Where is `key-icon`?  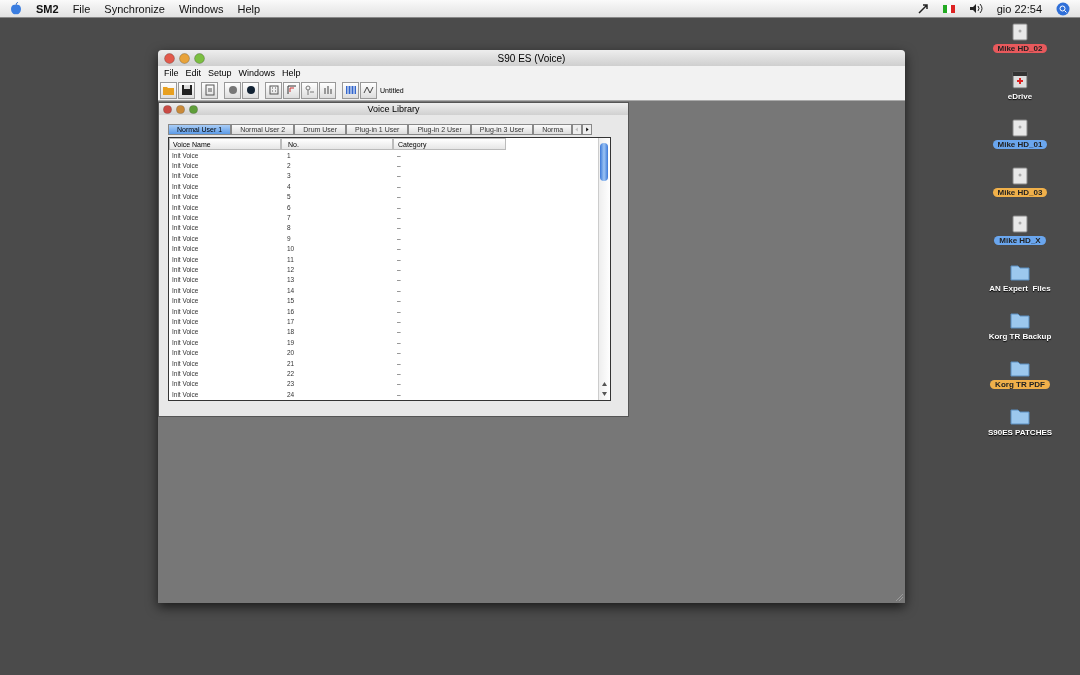 key-icon is located at coordinates (309, 90).